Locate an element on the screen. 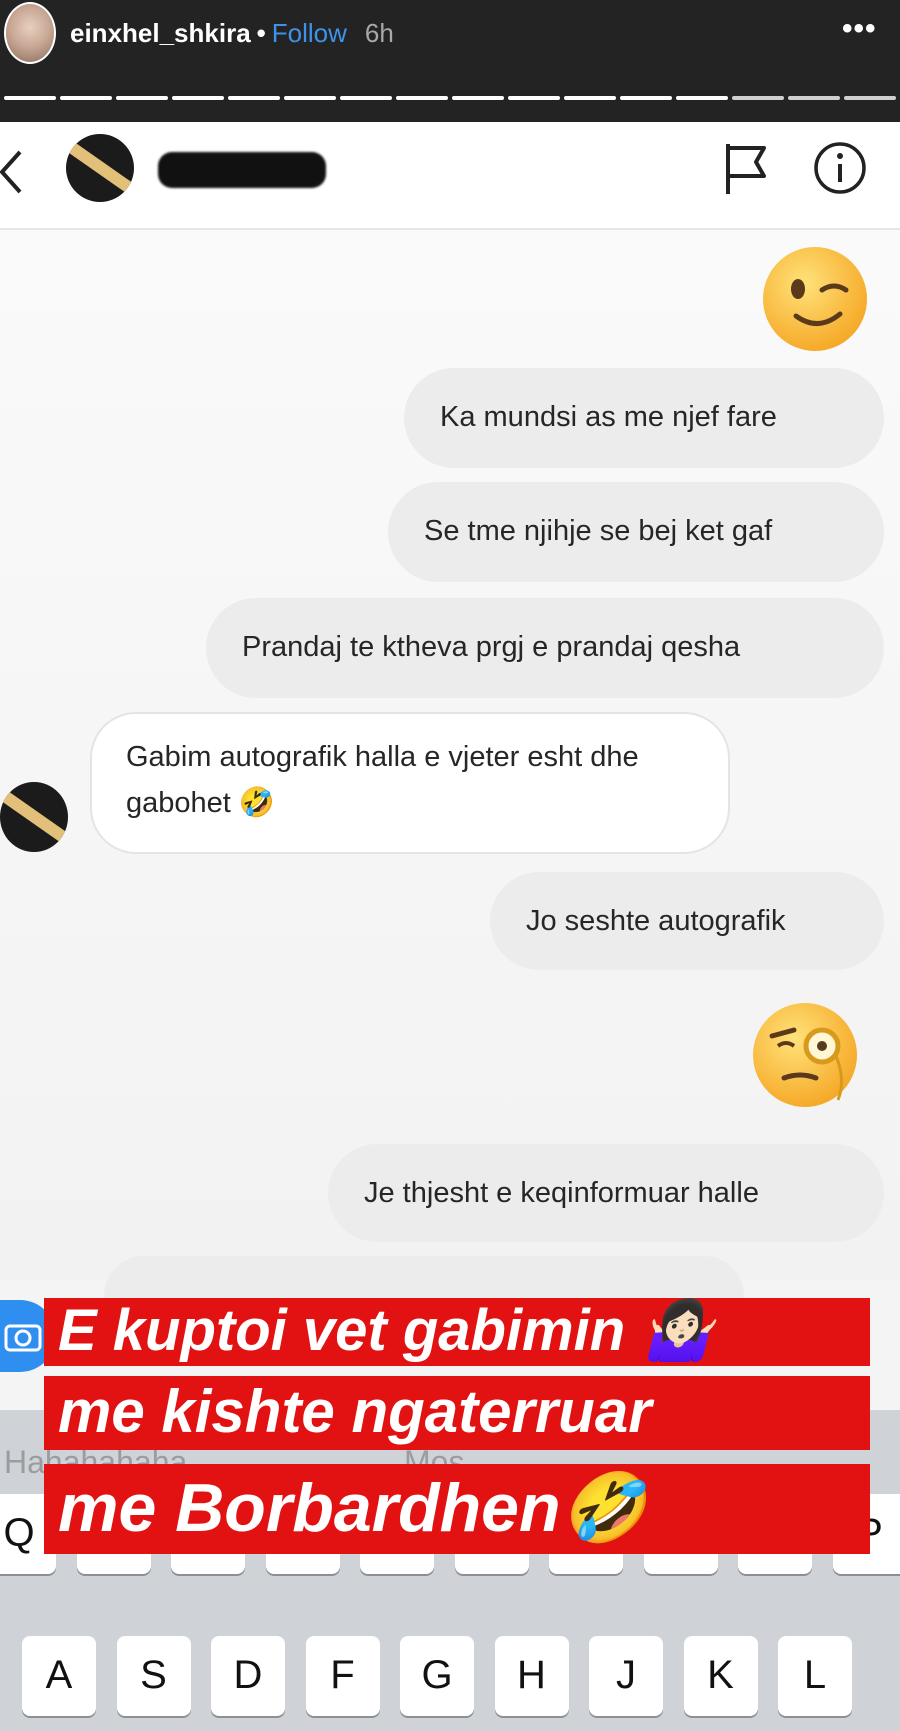 The height and width of the screenshot is (1731, 900). info-icon is located at coordinates (840, 168).